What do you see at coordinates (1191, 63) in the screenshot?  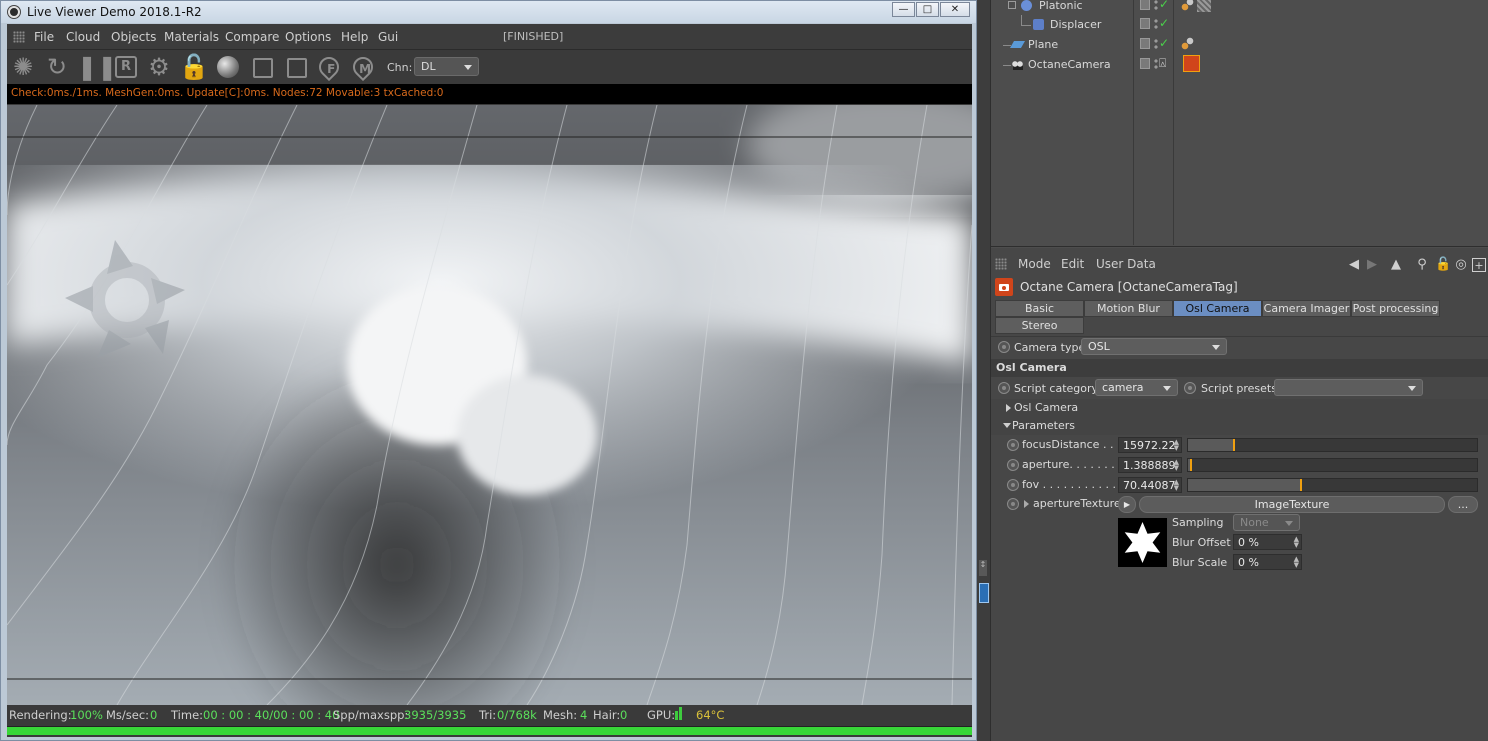 I see `camera-tag-icon` at bounding box center [1191, 63].